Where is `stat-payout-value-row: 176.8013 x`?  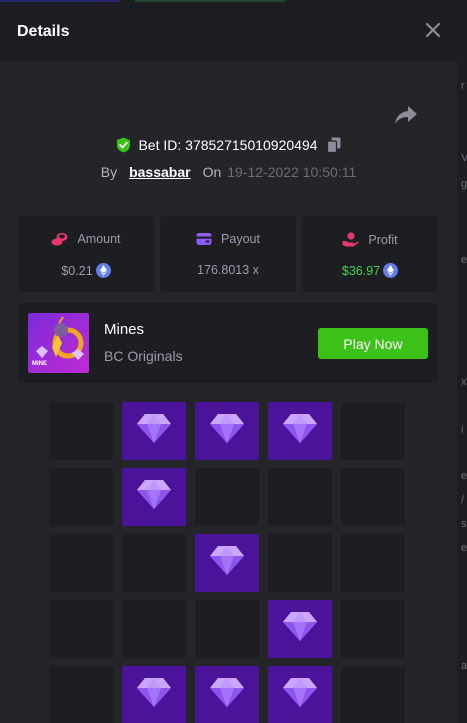 stat-payout-value-row: 176.8013 x is located at coordinates (228, 270).